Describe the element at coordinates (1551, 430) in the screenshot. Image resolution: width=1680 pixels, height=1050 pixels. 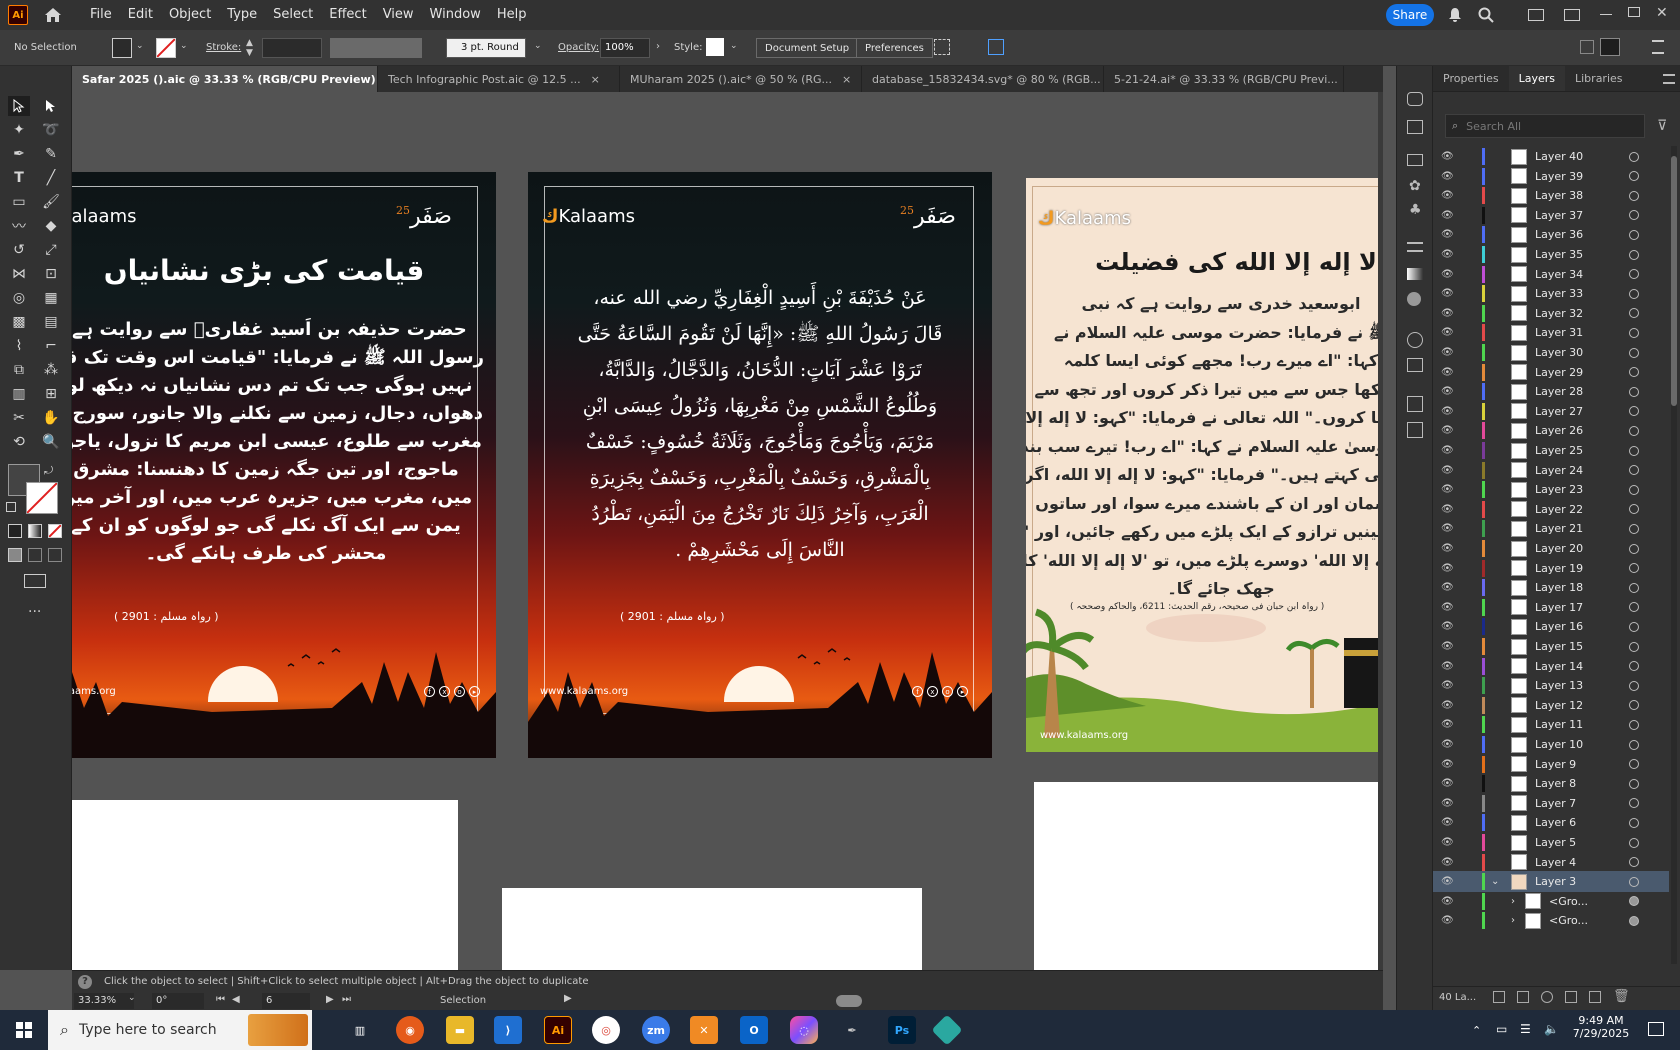
I see `layer-row: 👁 Layer 26` at that location.